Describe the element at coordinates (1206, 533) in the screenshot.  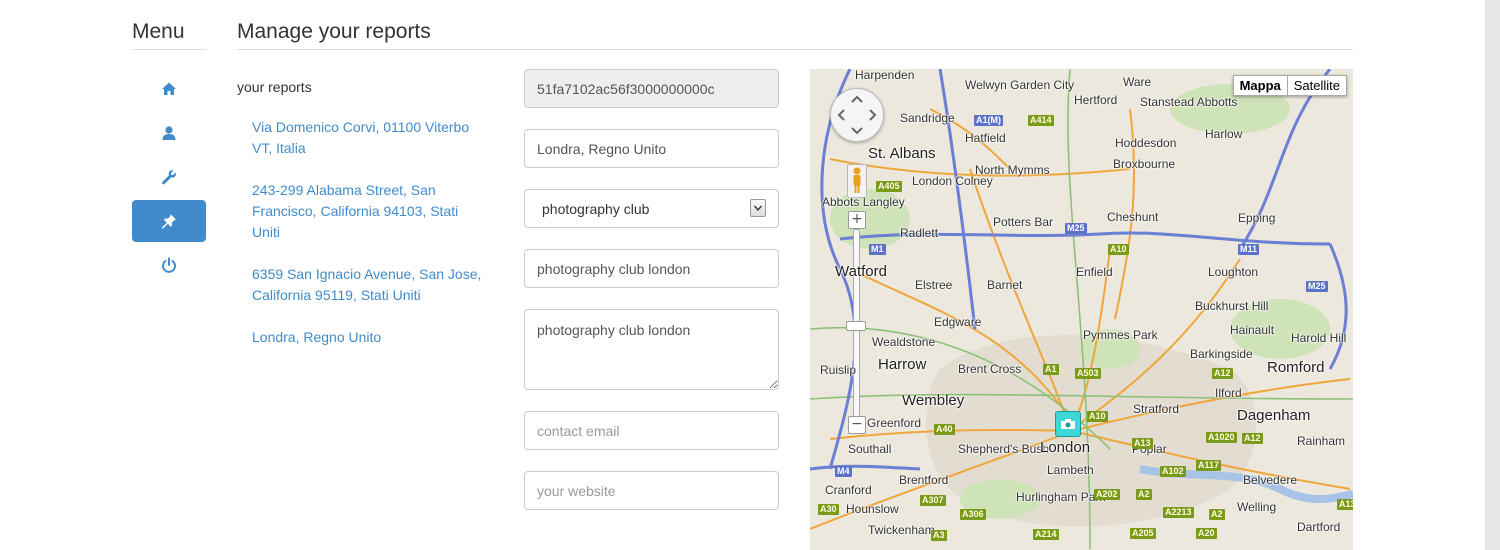
I see `map-road-sign: A20` at that location.